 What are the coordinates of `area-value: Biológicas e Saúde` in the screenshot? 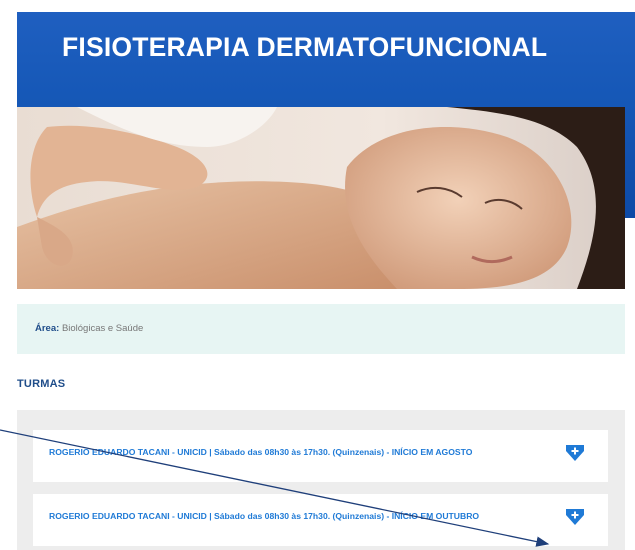 It's located at (102, 328).